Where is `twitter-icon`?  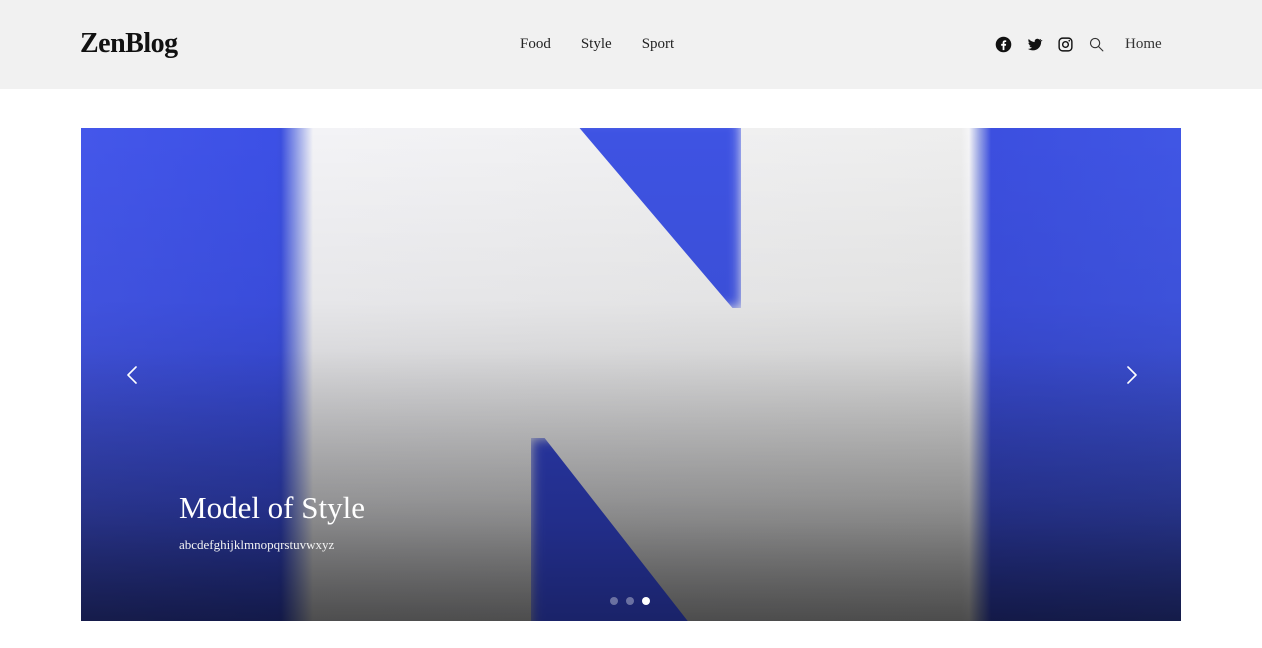
twitter-icon is located at coordinates (1034, 44).